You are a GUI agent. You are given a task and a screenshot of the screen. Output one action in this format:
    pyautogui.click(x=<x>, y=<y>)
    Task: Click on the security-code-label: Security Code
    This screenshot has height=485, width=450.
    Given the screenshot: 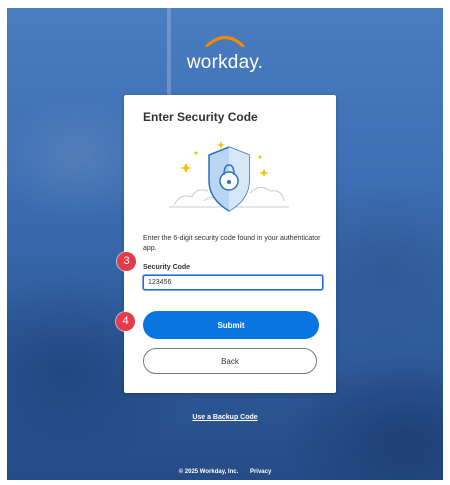 What is the action you would take?
    pyautogui.click(x=167, y=267)
    